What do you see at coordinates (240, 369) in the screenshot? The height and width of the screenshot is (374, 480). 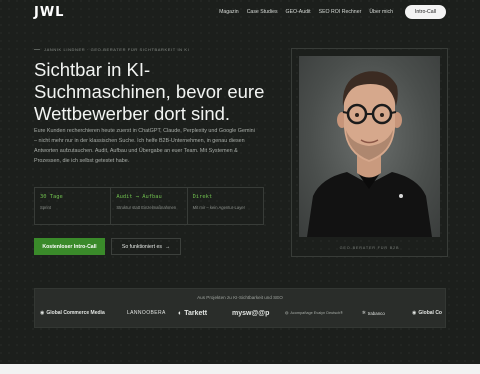 I see `next-section-edge` at bounding box center [240, 369].